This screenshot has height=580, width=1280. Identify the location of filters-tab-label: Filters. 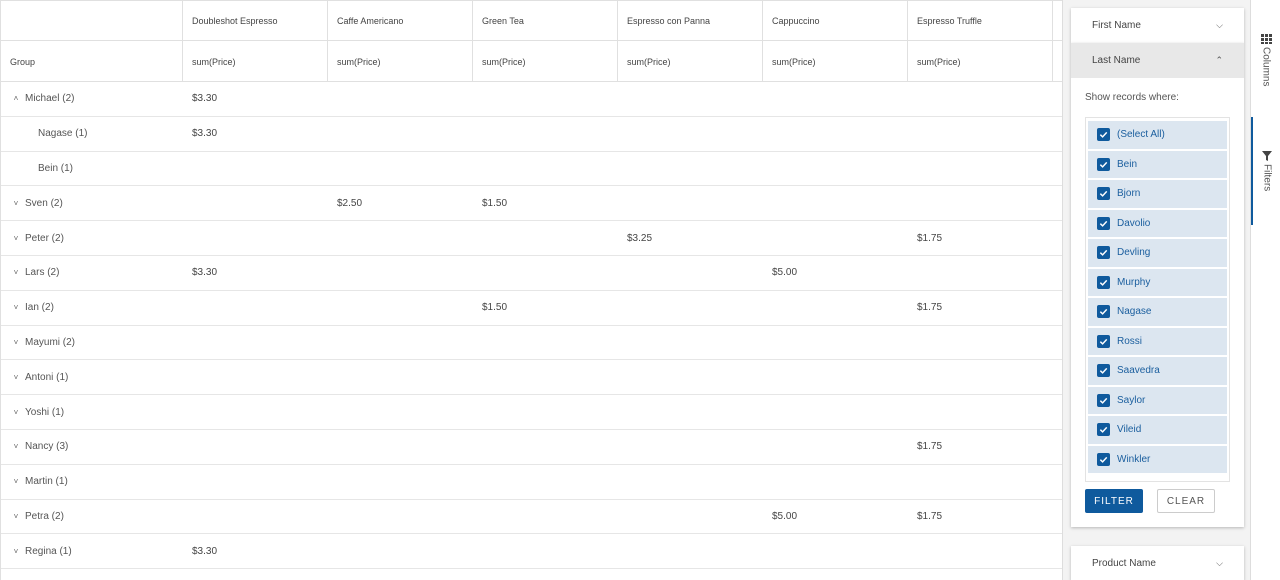
(1267, 178).